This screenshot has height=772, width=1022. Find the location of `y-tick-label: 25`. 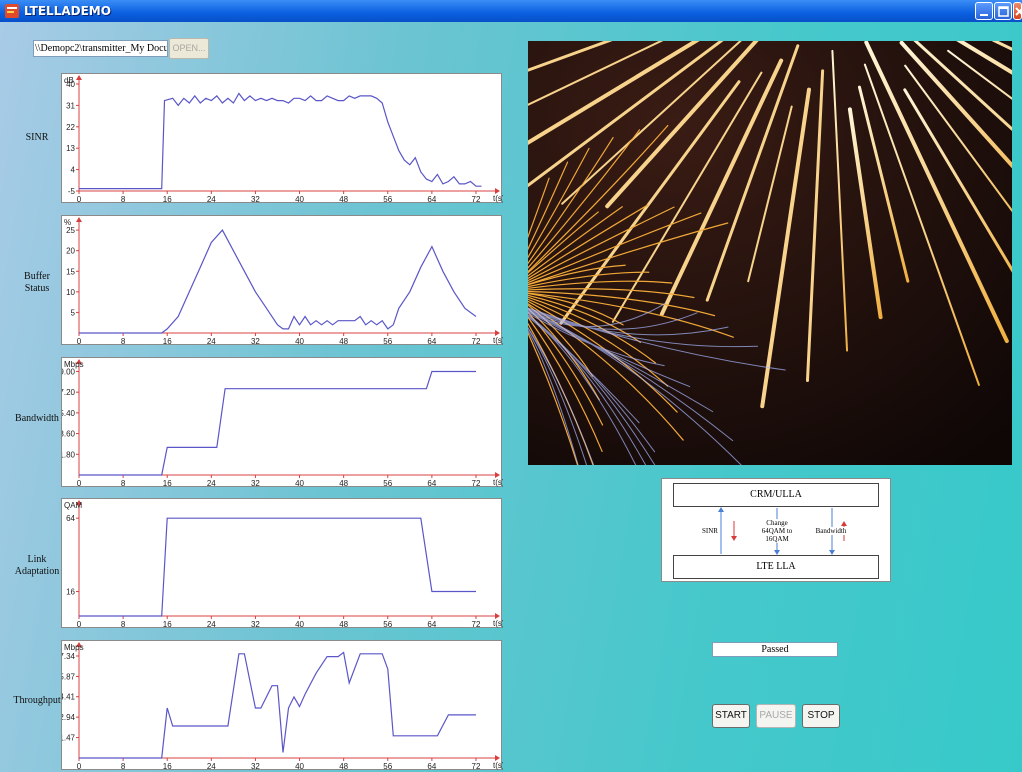

y-tick-label: 25 is located at coordinates (70, 230).